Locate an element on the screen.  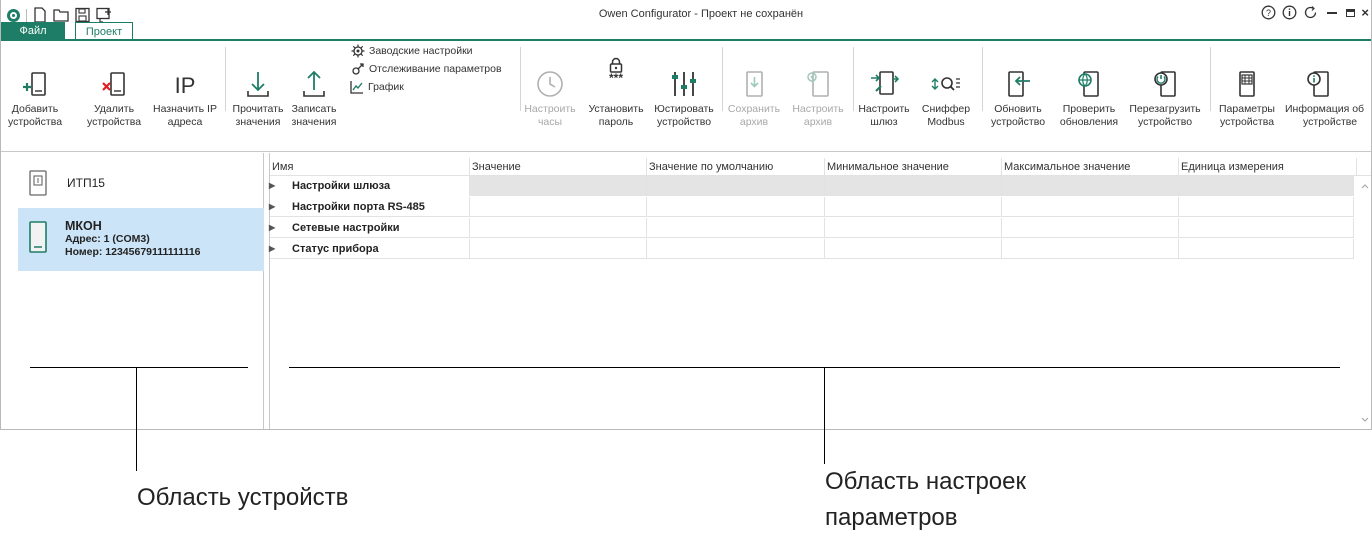
device-address: Адрес: 1 (COM3) is located at coordinates (107, 239).